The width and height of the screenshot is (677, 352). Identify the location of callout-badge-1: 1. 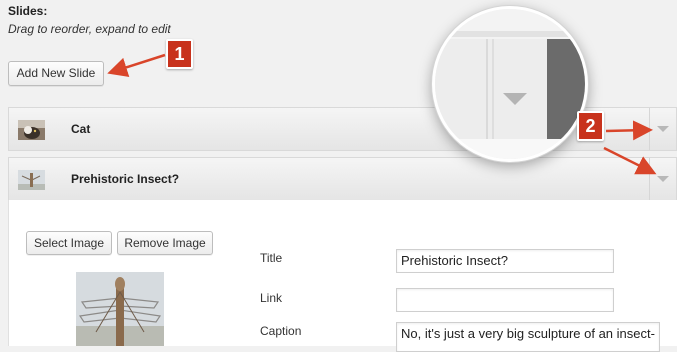
(179, 54).